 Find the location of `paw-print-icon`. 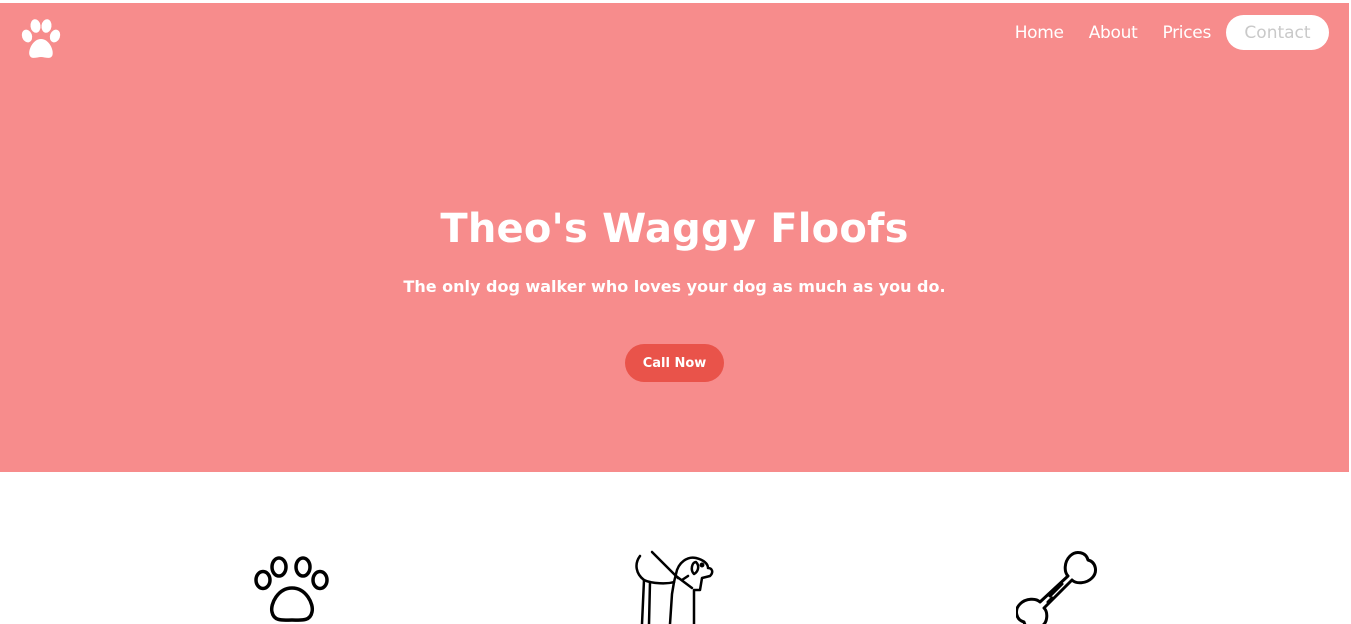

paw-print-icon is located at coordinates (292, 587).